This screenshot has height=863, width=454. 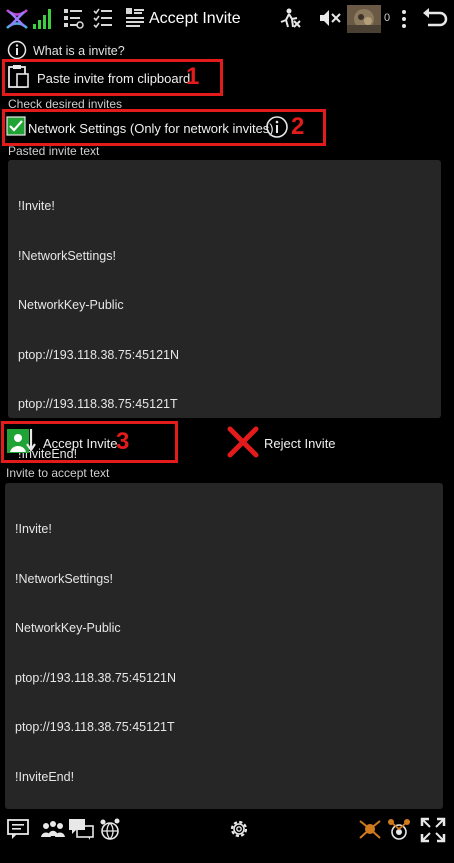 I want to click on page-title: Accept Invite, so click(x=195, y=18).